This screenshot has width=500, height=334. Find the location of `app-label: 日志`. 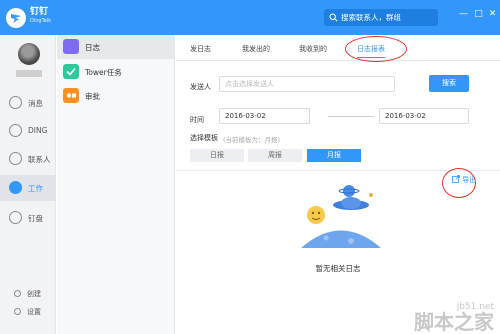

app-label: 日志 is located at coordinates (92, 47).